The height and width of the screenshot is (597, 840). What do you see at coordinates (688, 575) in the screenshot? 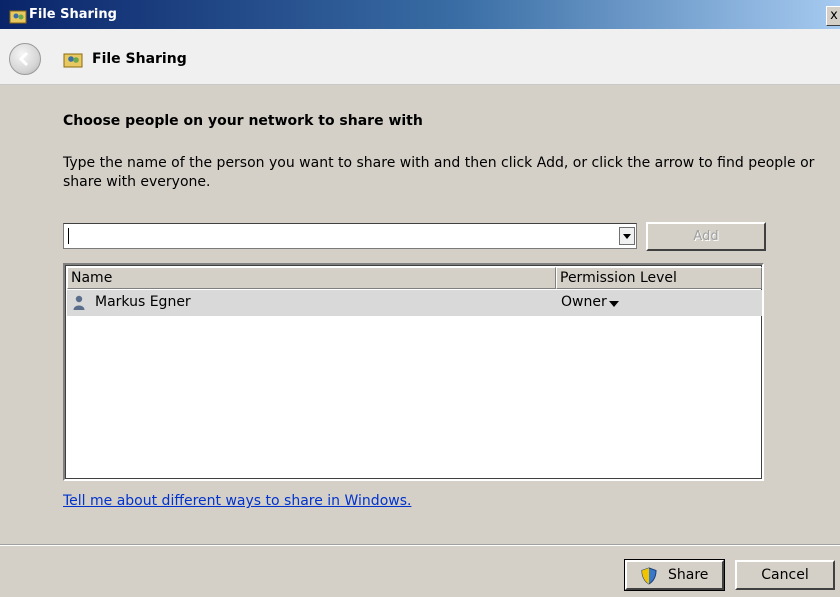
I see `share-label: Share` at bounding box center [688, 575].